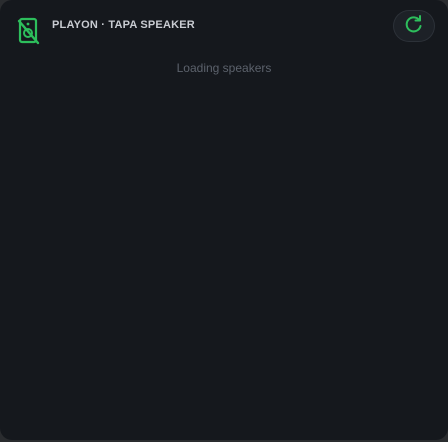 This screenshot has width=448, height=442. I want to click on loading-status: Loading speakers, so click(224, 68).